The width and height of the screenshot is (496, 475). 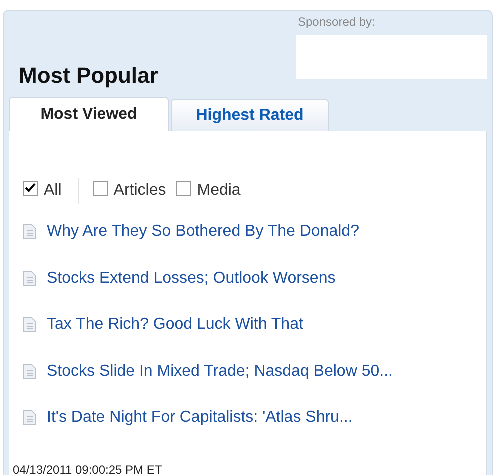 I want to click on timestamp: 04/13/2011 09:00:25 PM ET, so click(x=88, y=469).